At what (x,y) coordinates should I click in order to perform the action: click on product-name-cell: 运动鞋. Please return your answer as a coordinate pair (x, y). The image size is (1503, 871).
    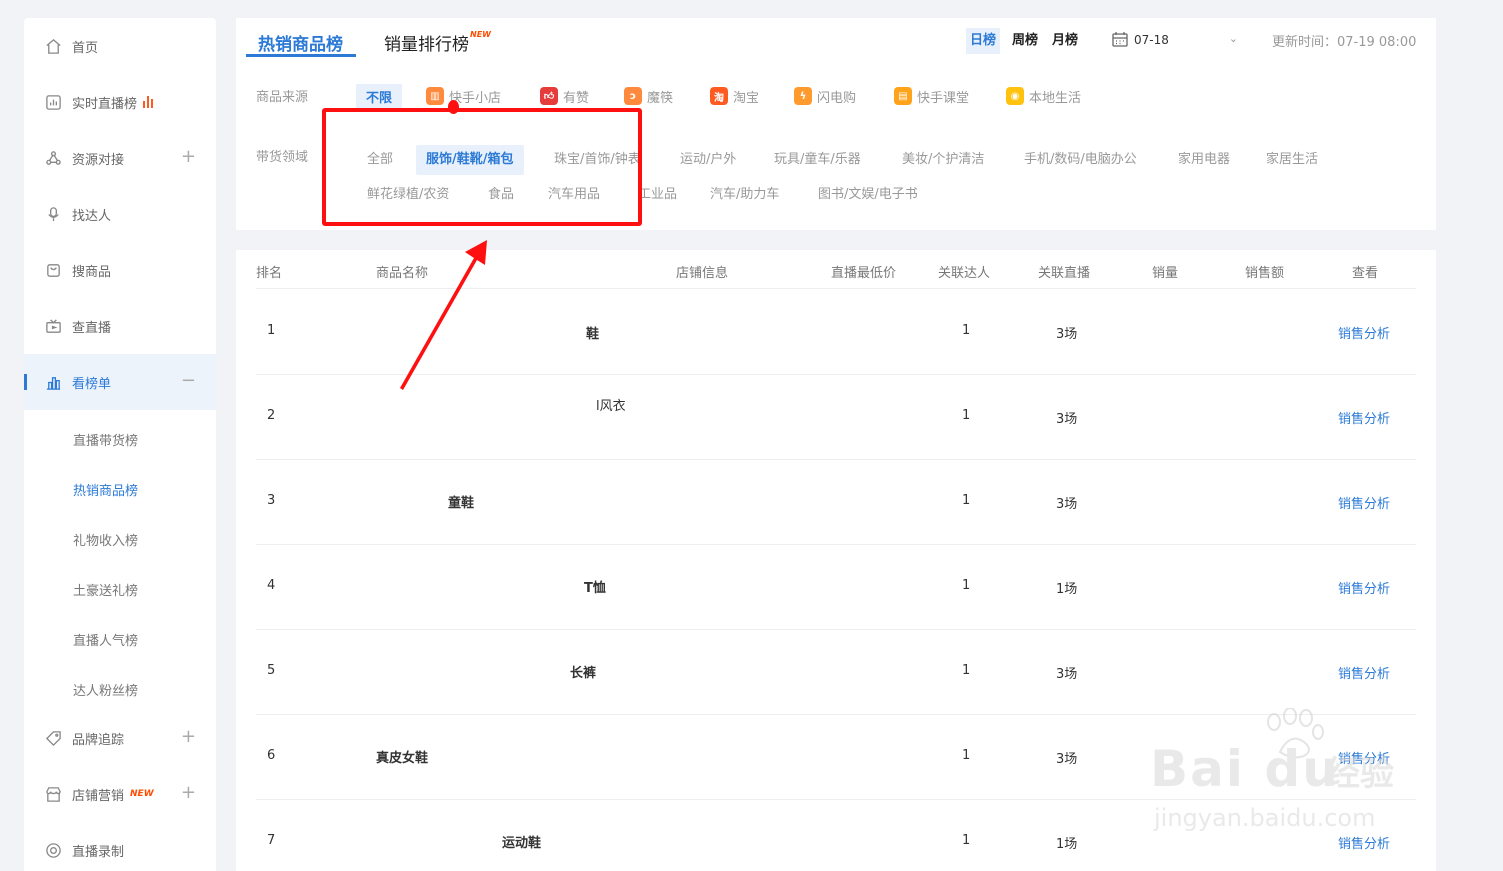
    Looking at the image, I should click on (521, 841).